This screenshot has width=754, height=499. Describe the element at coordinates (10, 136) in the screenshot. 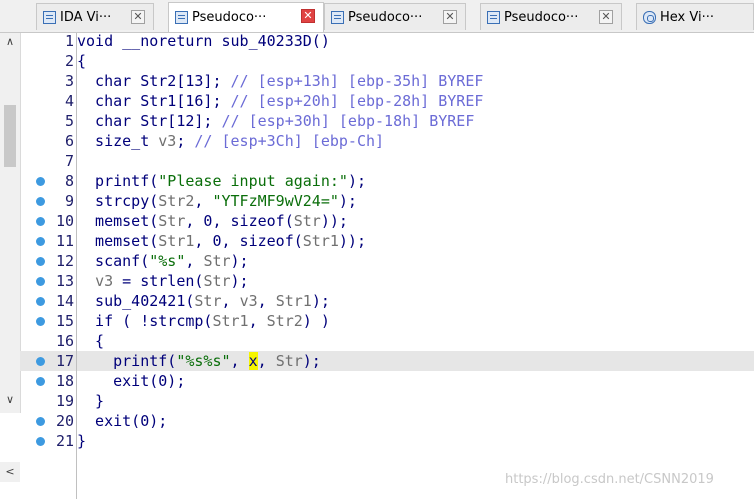

I see `scrollbar-thumb` at that location.